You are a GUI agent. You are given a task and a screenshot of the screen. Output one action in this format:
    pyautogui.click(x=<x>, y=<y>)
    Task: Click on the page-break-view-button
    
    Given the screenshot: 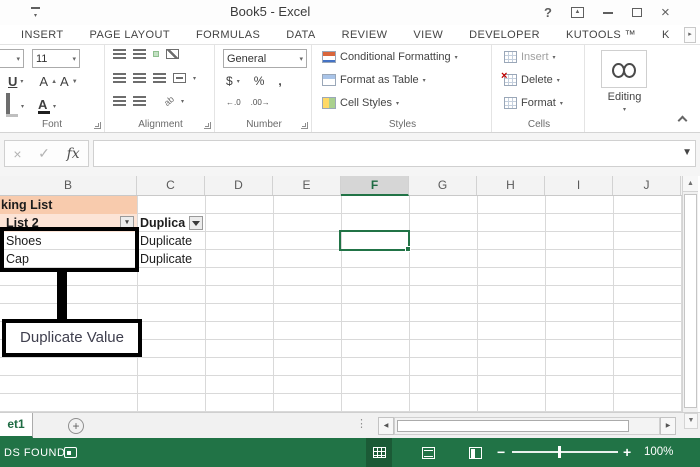 What is the action you would take?
    pyautogui.click(x=475, y=452)
    